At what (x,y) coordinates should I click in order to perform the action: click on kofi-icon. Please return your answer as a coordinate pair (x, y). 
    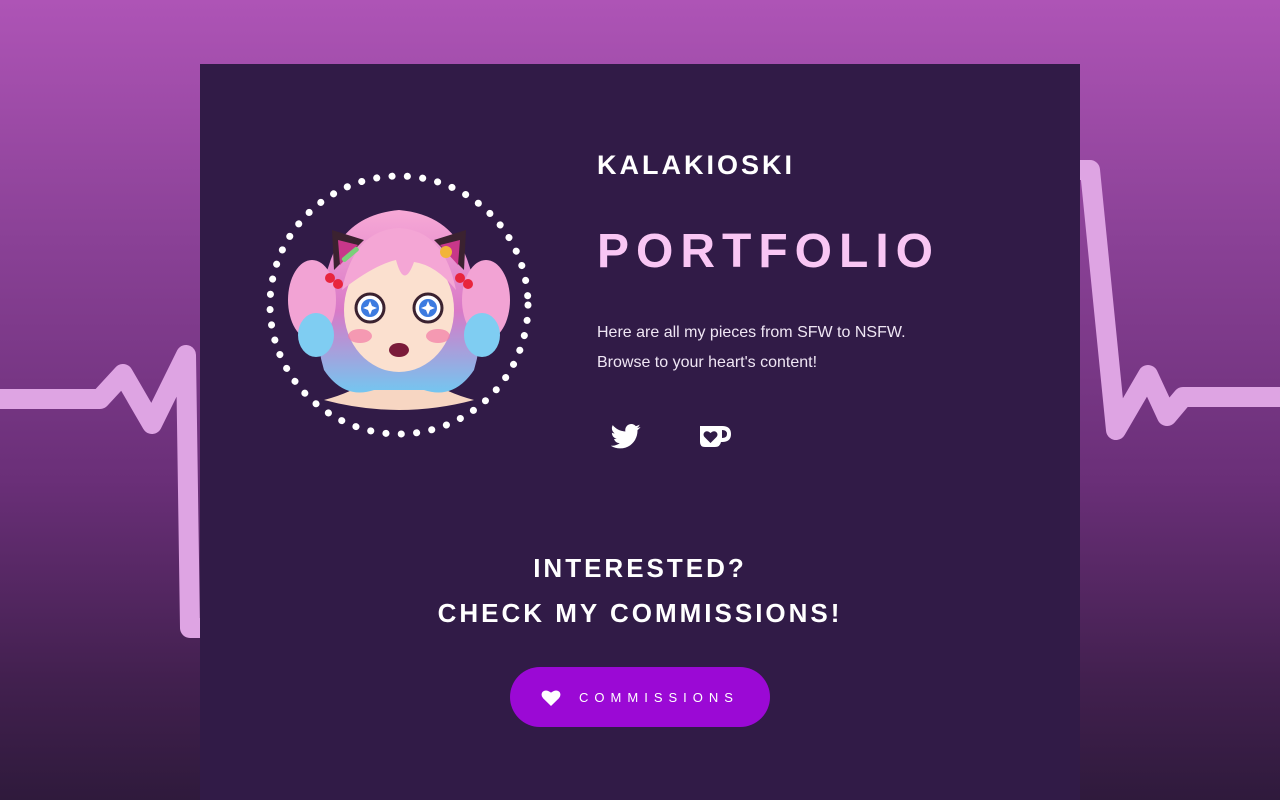
    Looking at the image, I should click on (715, 436).